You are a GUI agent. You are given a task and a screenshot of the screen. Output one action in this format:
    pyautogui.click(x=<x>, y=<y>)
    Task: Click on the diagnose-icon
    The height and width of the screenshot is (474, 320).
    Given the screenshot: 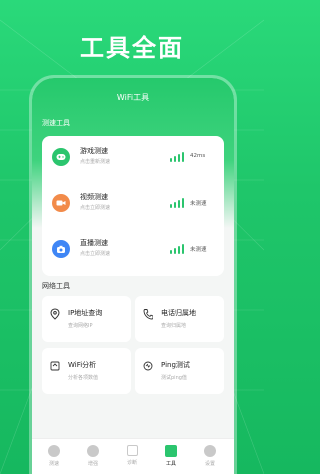 What is the action you would take?
    pyautogui.click(x=132, y=450)
    